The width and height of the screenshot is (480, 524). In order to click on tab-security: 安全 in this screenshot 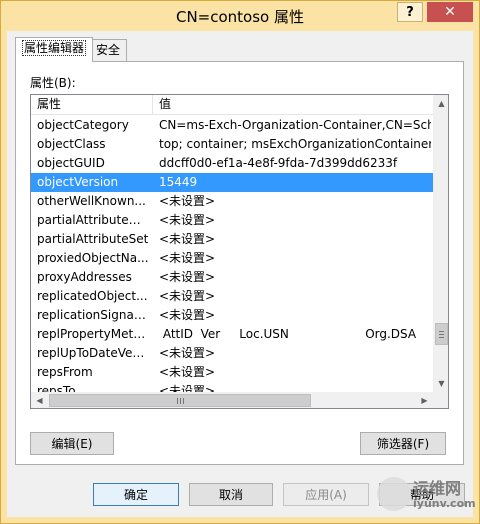, I will do `click(108, 50)`.